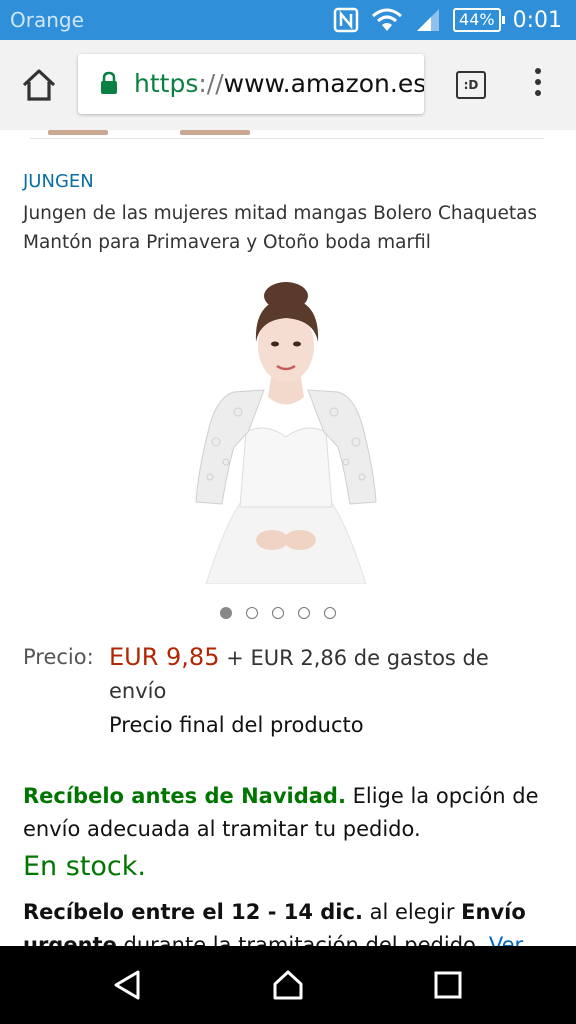  I want to click on home-nav-icon, so click(288, 985).